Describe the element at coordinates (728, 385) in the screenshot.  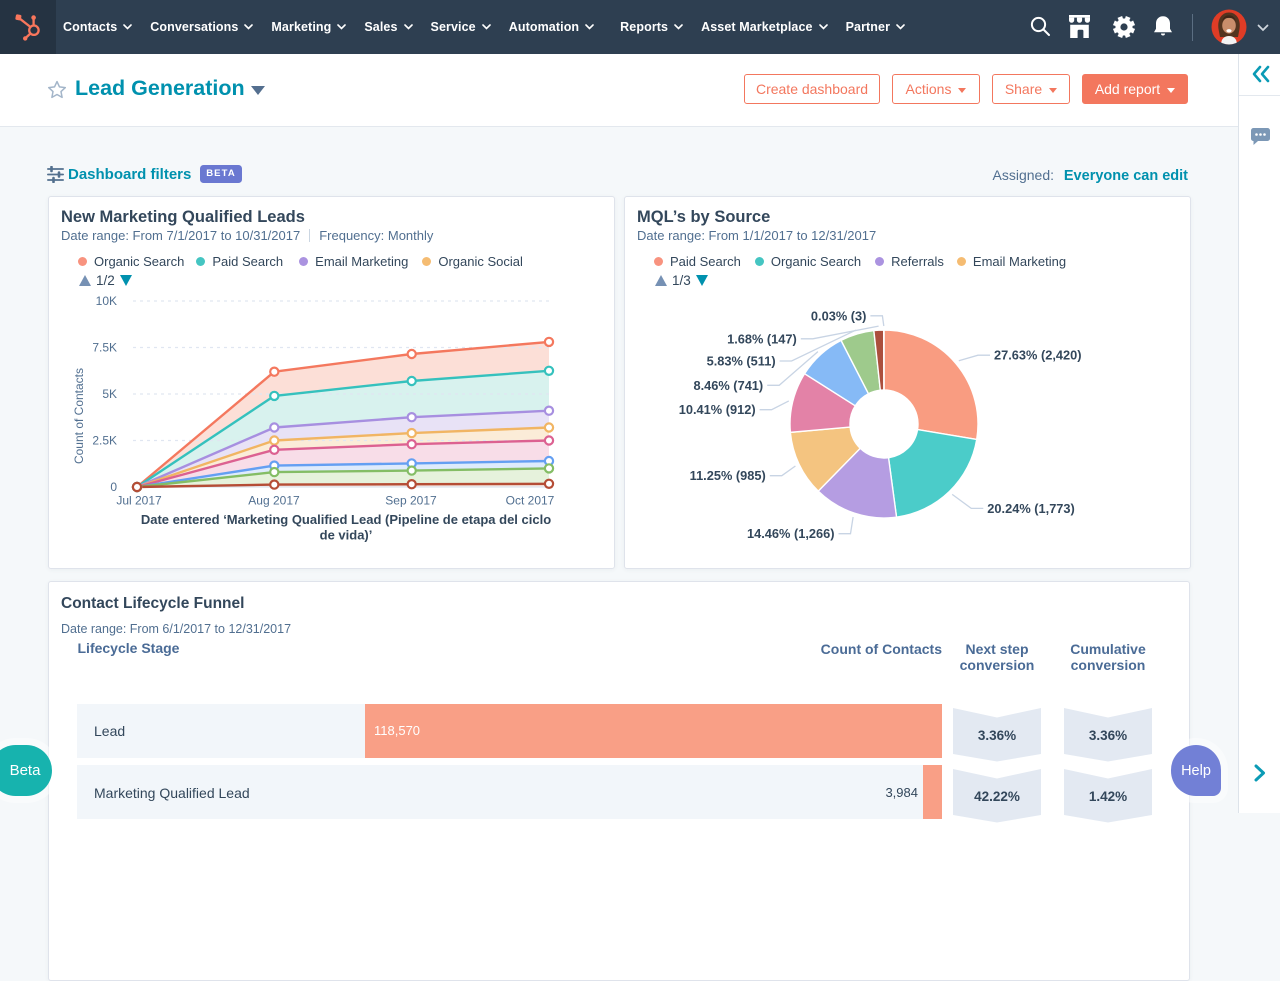
I see `svg-text: 8.46% (741)` at that location.